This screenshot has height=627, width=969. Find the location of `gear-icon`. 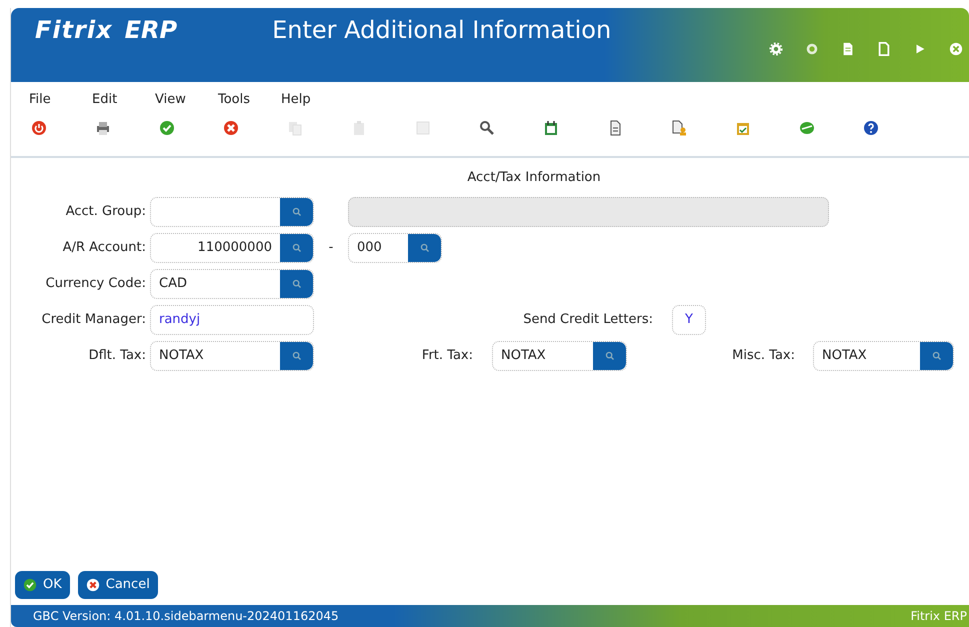

gear-icon is located at coordinates (776, 49).